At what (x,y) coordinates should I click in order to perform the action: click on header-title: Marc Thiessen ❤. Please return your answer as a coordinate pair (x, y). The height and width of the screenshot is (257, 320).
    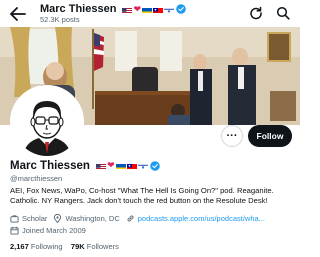
    Looking at the image, I should click on (113, 9).